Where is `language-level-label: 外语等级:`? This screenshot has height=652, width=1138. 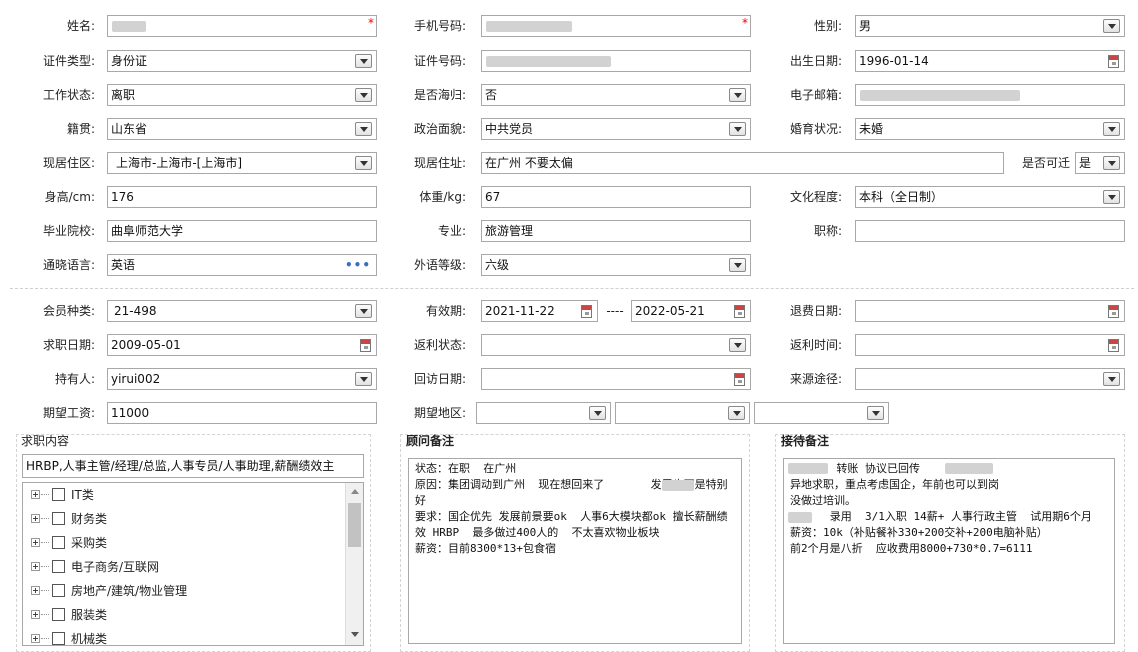 language-level-label: 外语等级: is located at coordinates (439, 265).